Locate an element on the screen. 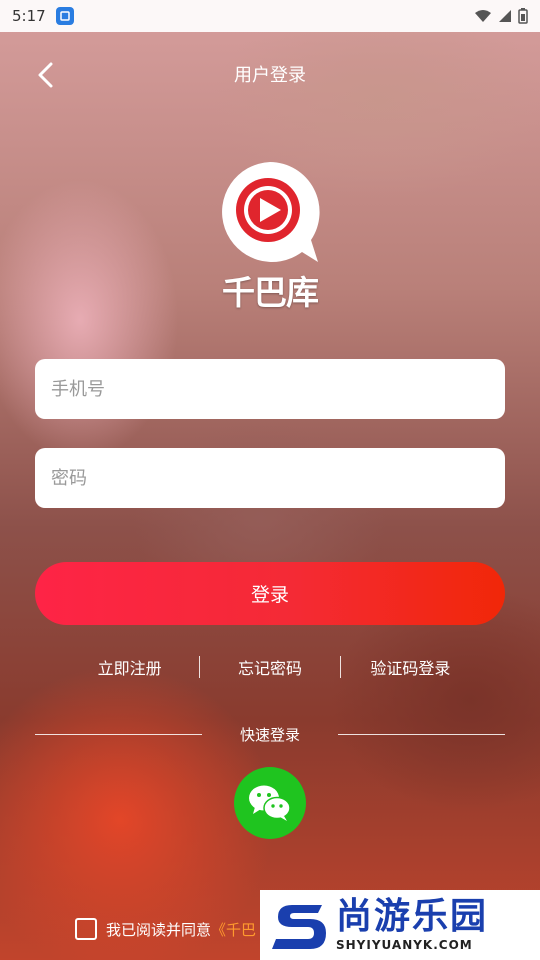 The width and height of the screenshot is (540, 960). agreement-link: 《千巴 is located at coordinates (233, 929).